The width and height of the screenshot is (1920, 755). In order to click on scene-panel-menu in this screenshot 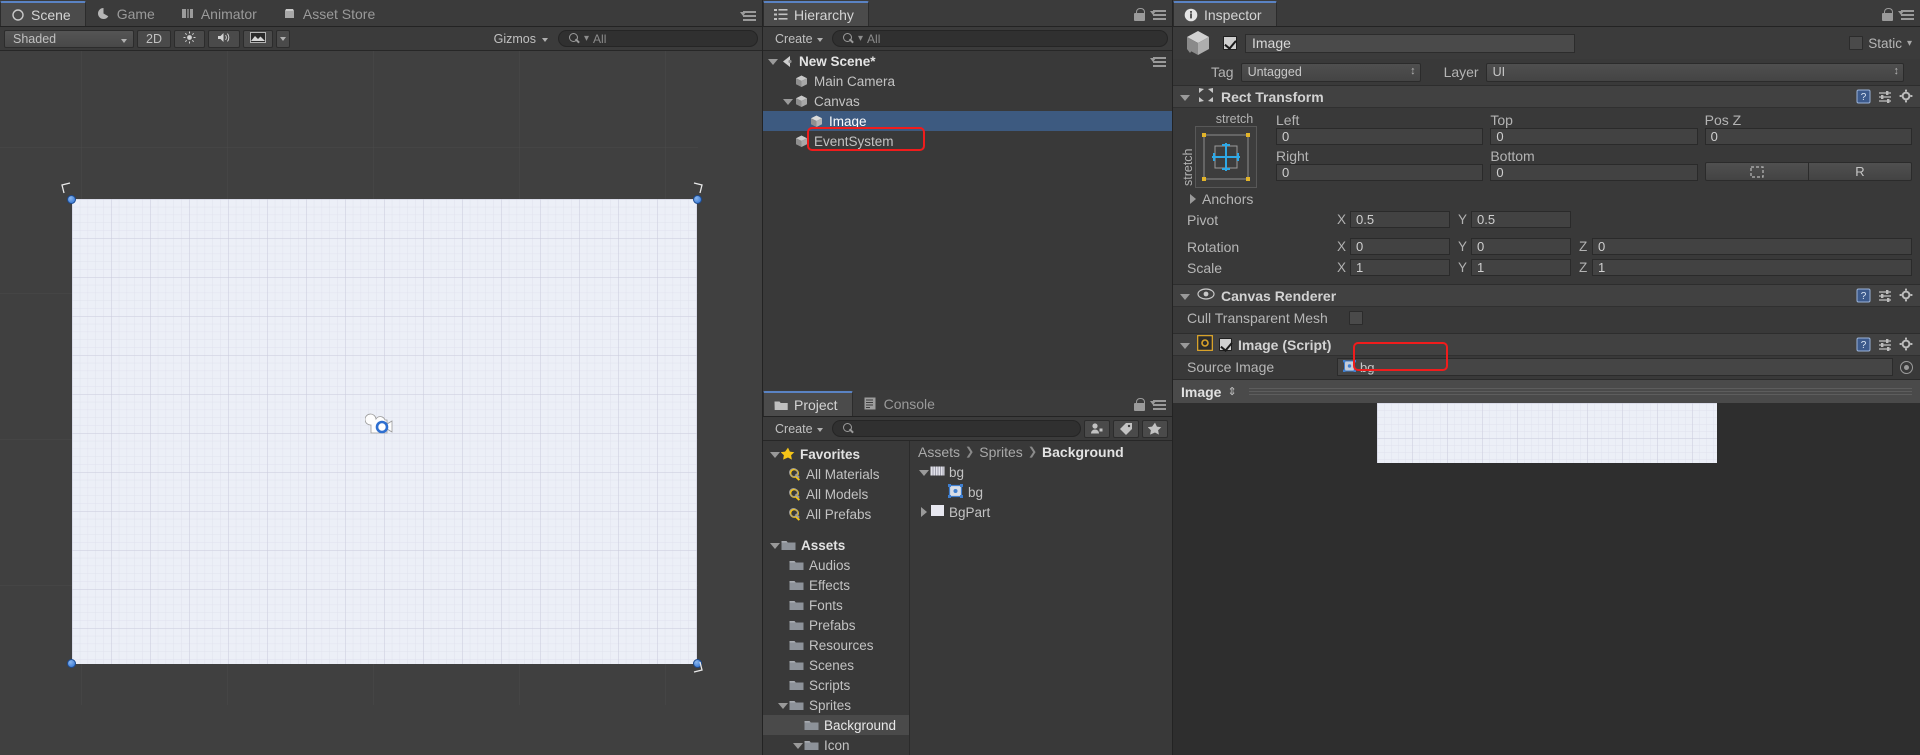, I will do `click(748, 15)`.